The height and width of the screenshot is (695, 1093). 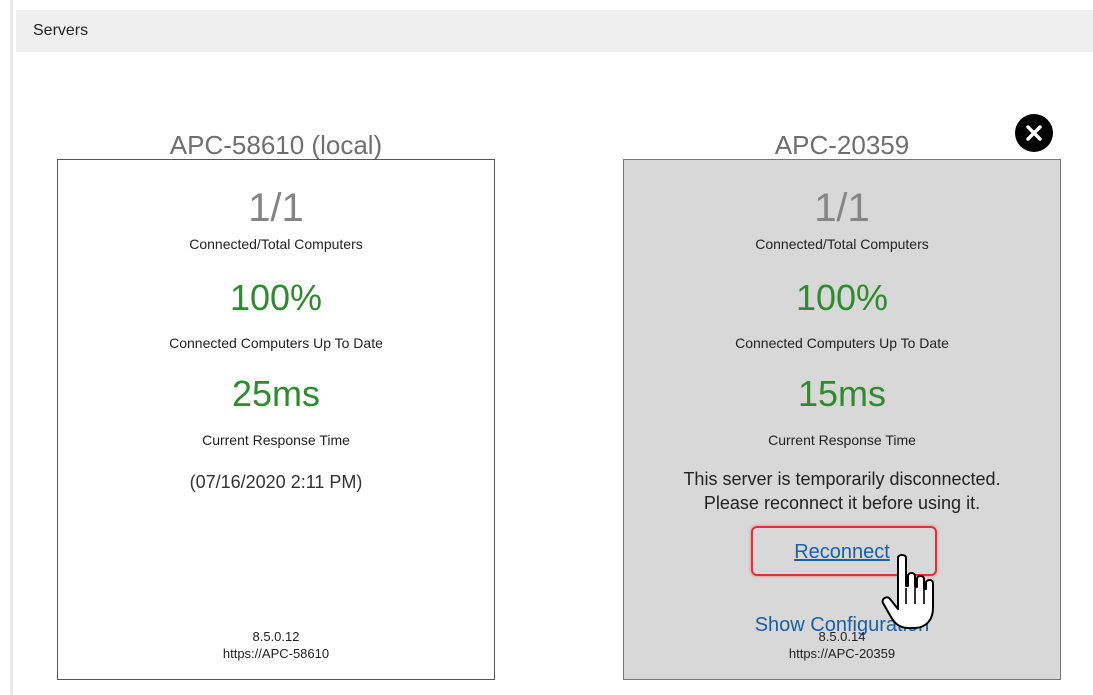 What do you see at coordinates (842, 636) in the screenshot?
I see `server-version: 8.5.0.14` at bounding box center [842, 636].